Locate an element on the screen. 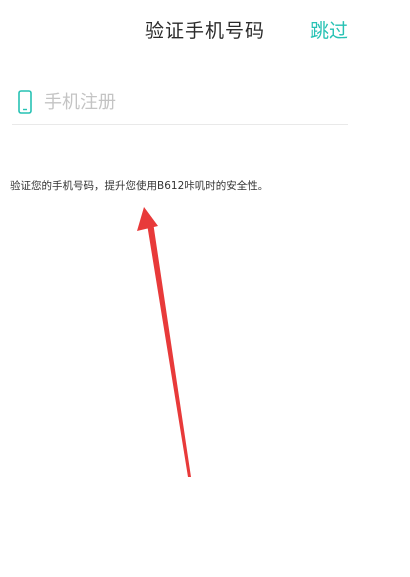  verification-description: 验证您的手机号码，提升您使用B612咔叽时的安全性。 is located at coordinates (139, 186).